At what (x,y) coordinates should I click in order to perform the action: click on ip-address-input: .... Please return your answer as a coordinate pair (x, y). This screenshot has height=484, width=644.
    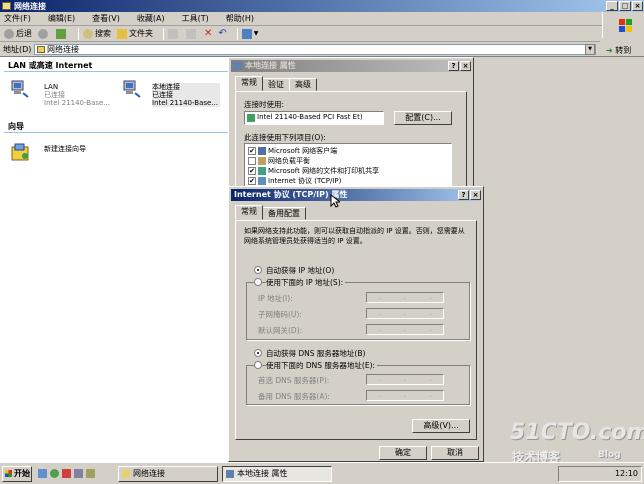
    Looking at the image, I should click on (405, 297).